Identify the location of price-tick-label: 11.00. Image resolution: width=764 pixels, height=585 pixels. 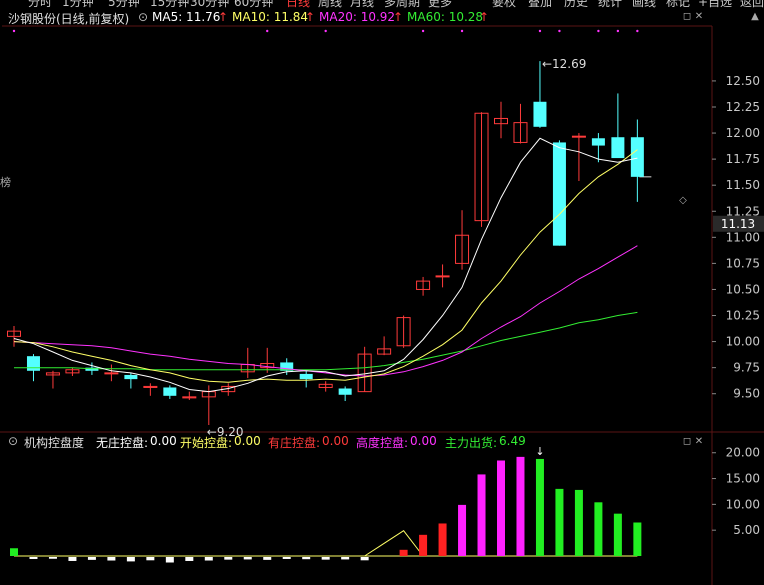
(743, 237).